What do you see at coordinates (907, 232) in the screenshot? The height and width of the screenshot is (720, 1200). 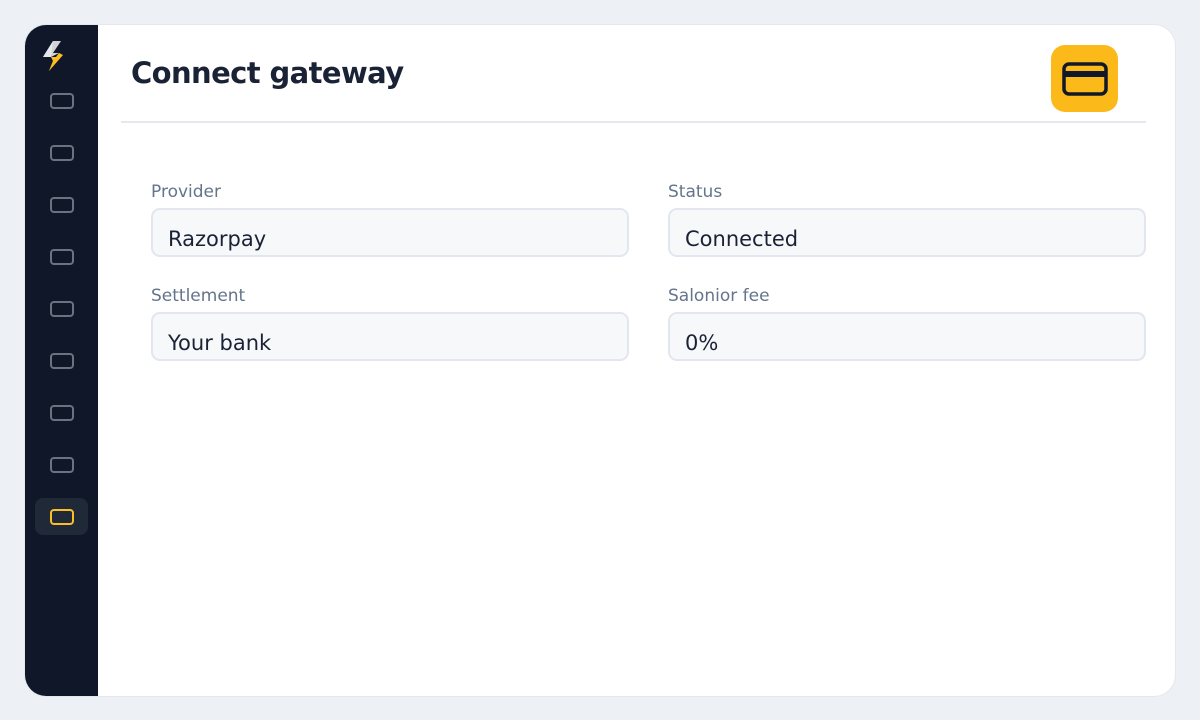 I see `status-field: Connected` at bounding box center [907, 232].